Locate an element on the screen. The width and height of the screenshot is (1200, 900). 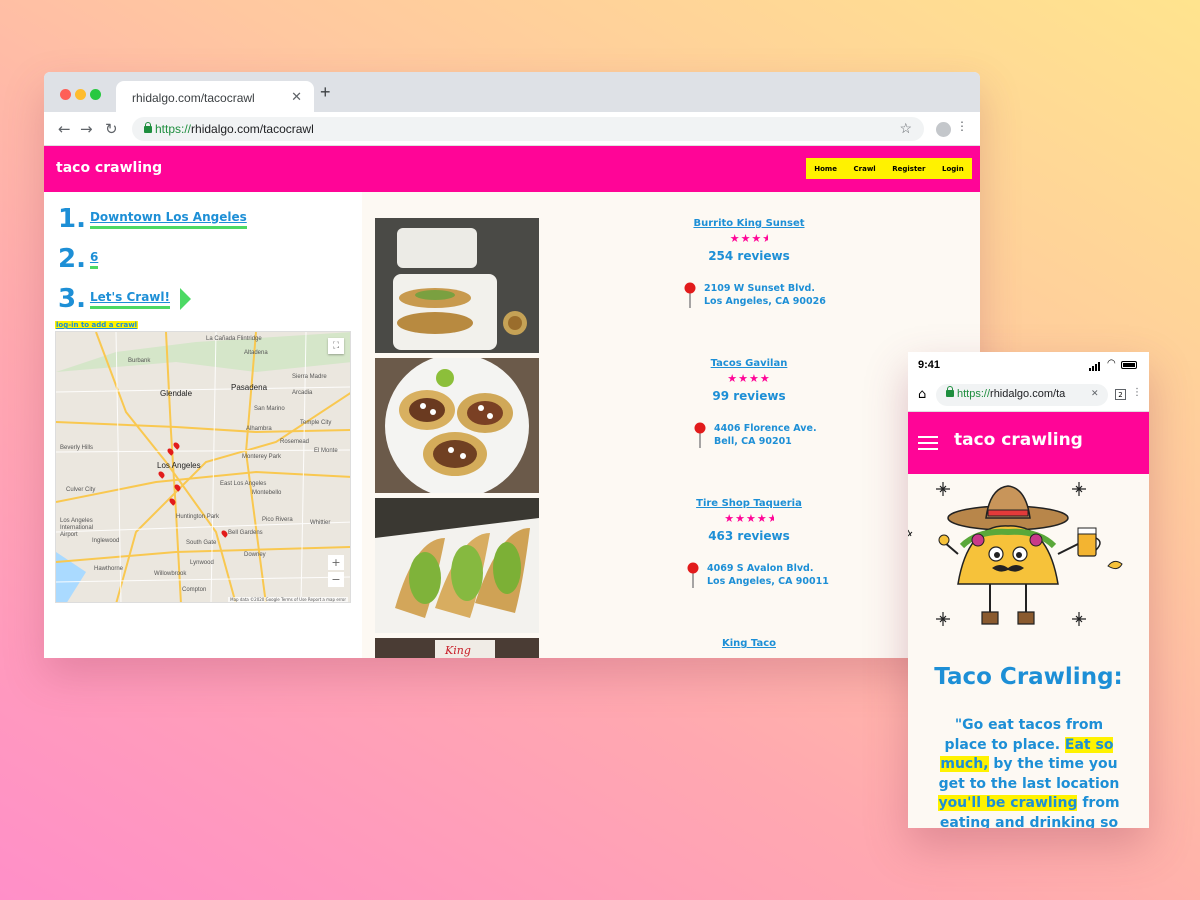
new-tab-icon: + is located at coordinates (325, 92).